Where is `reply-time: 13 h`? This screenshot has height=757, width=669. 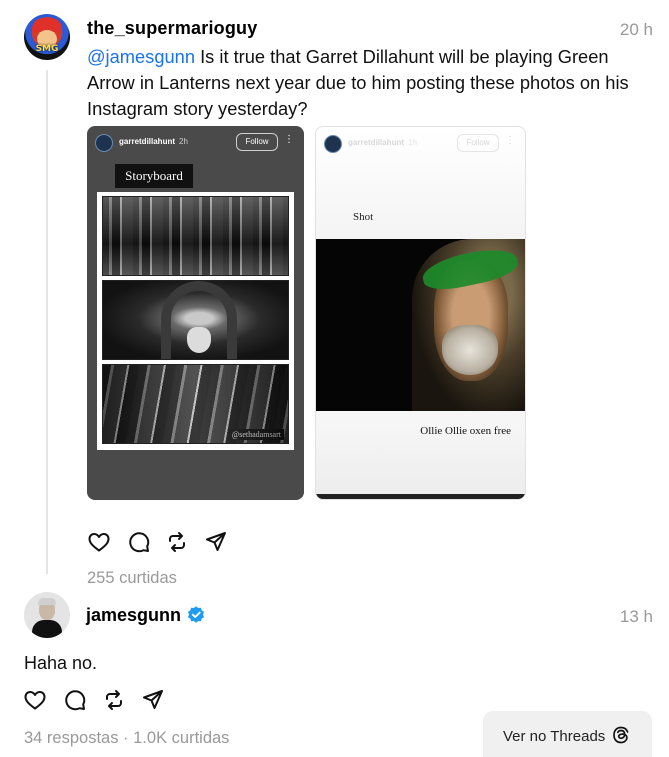 reply-time: 13 h is located at coordinates (636, 617).